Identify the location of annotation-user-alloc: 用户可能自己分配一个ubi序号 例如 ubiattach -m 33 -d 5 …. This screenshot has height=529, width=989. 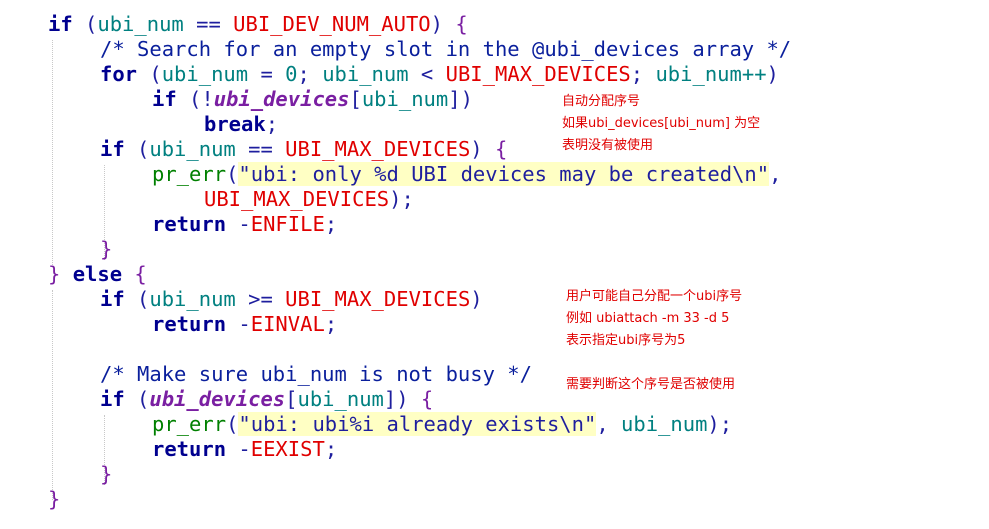
(654, 319).